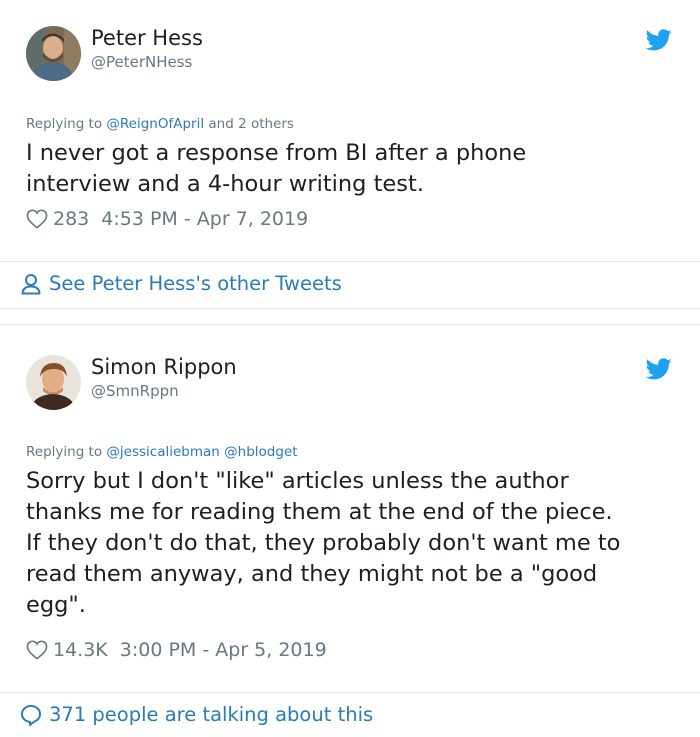  I want to click on timestamp: 3:00 PM - Apr 5, 2019, so click(223, 650).